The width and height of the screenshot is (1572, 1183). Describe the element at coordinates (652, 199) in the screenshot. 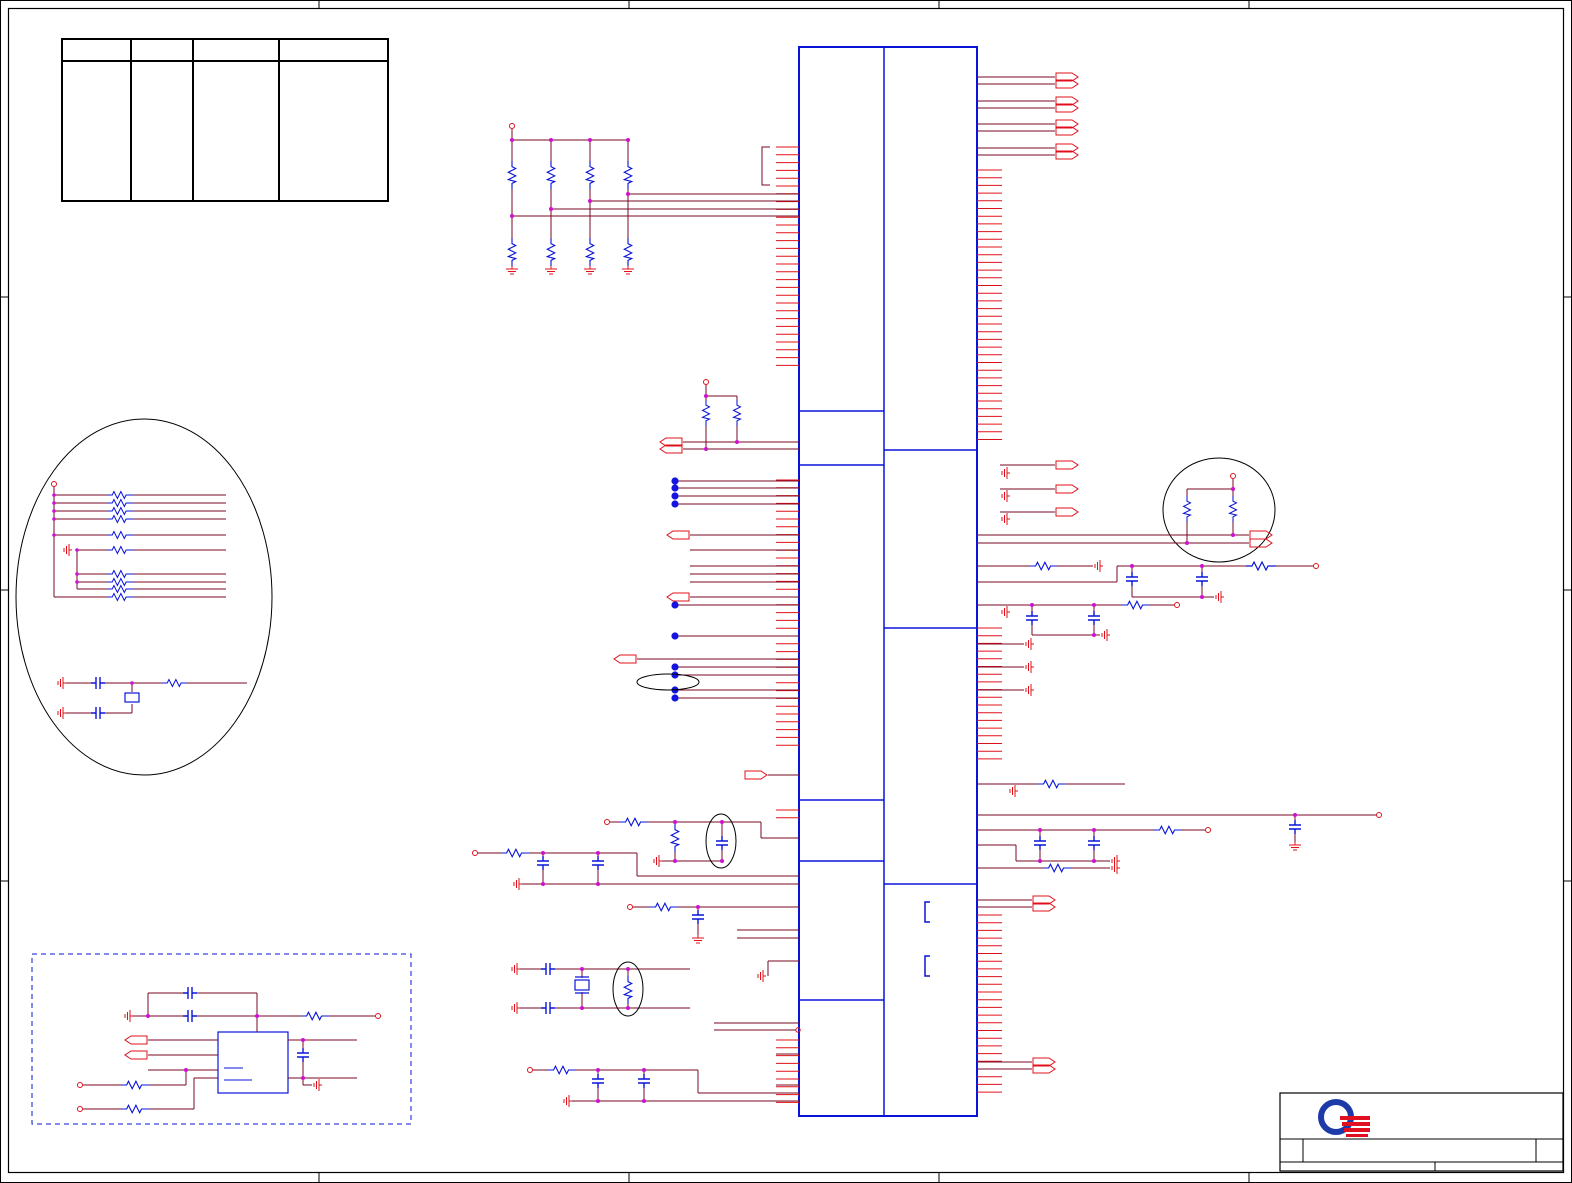

I see `strap-resistor-array` at that location.